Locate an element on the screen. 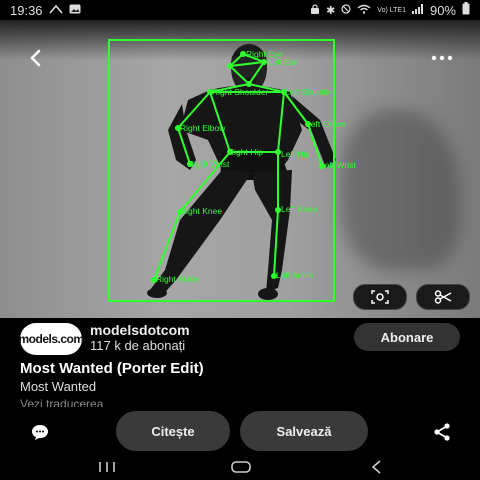  system-back-button is located at coordinates (377, 467).